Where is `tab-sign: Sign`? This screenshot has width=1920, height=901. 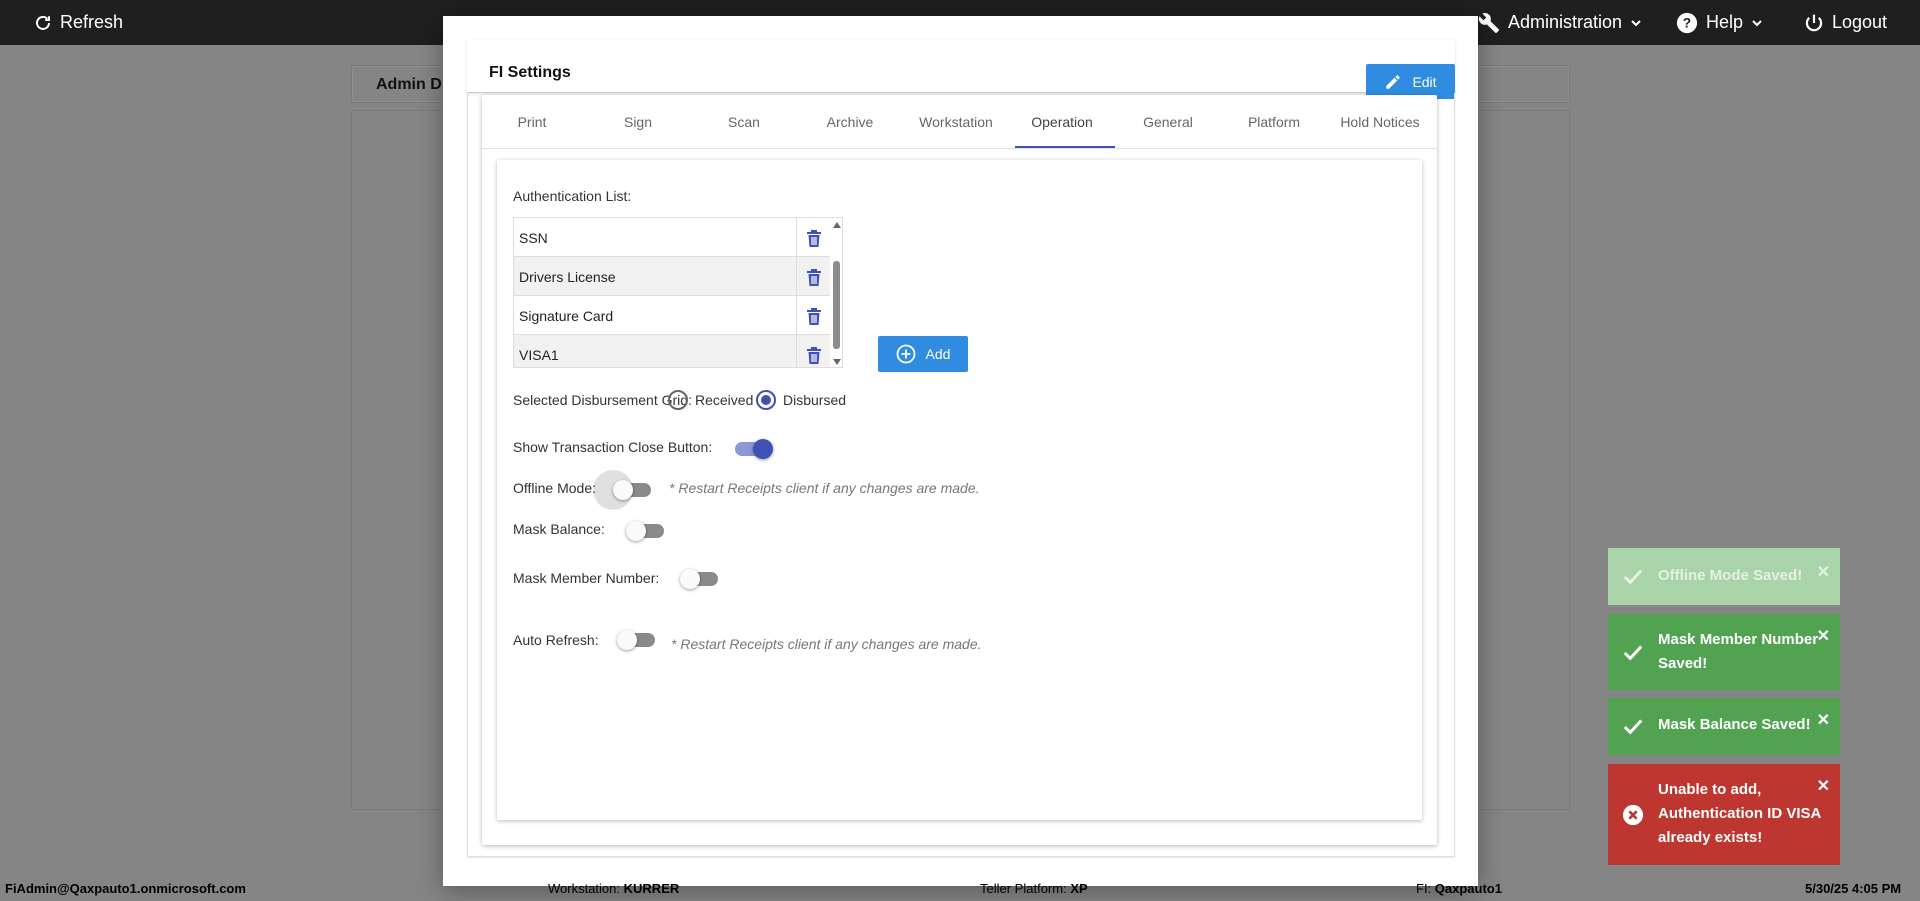
tab-sign: Sign is located at coordinates (638, 122).